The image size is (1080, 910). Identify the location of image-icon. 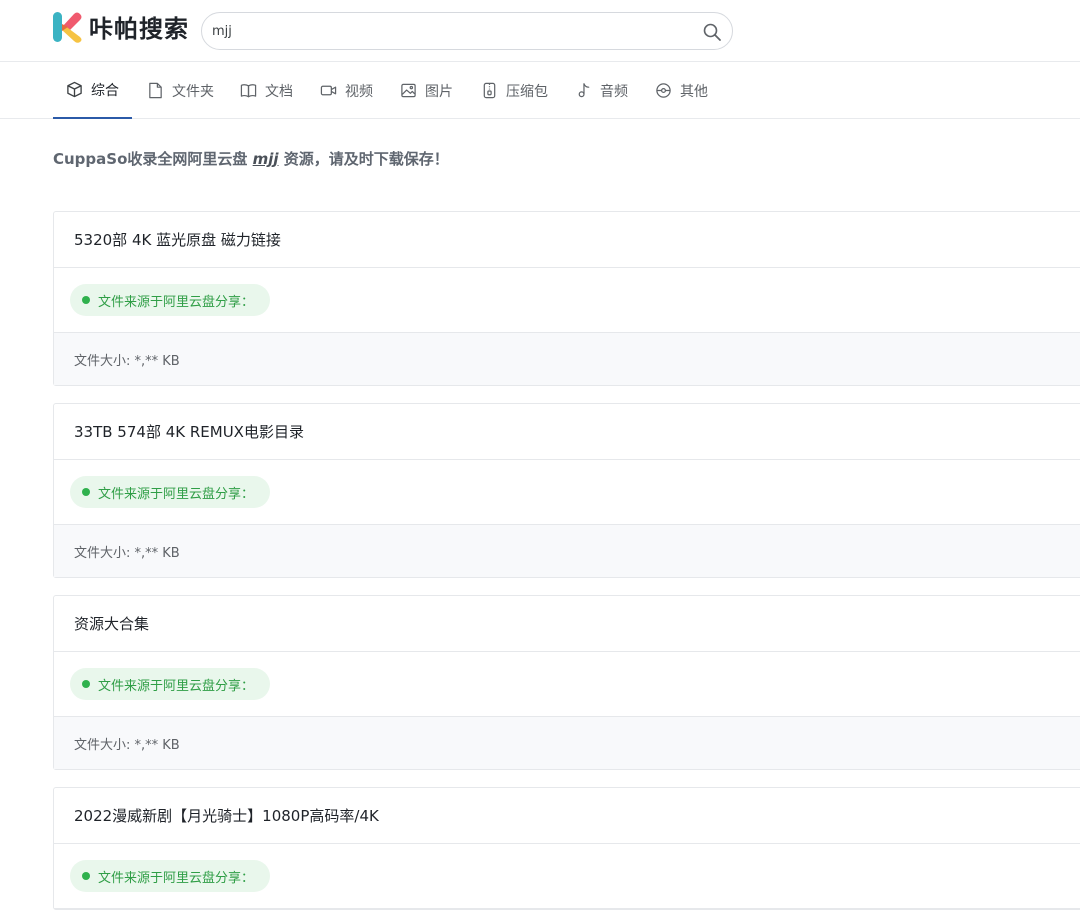
(408, 90).